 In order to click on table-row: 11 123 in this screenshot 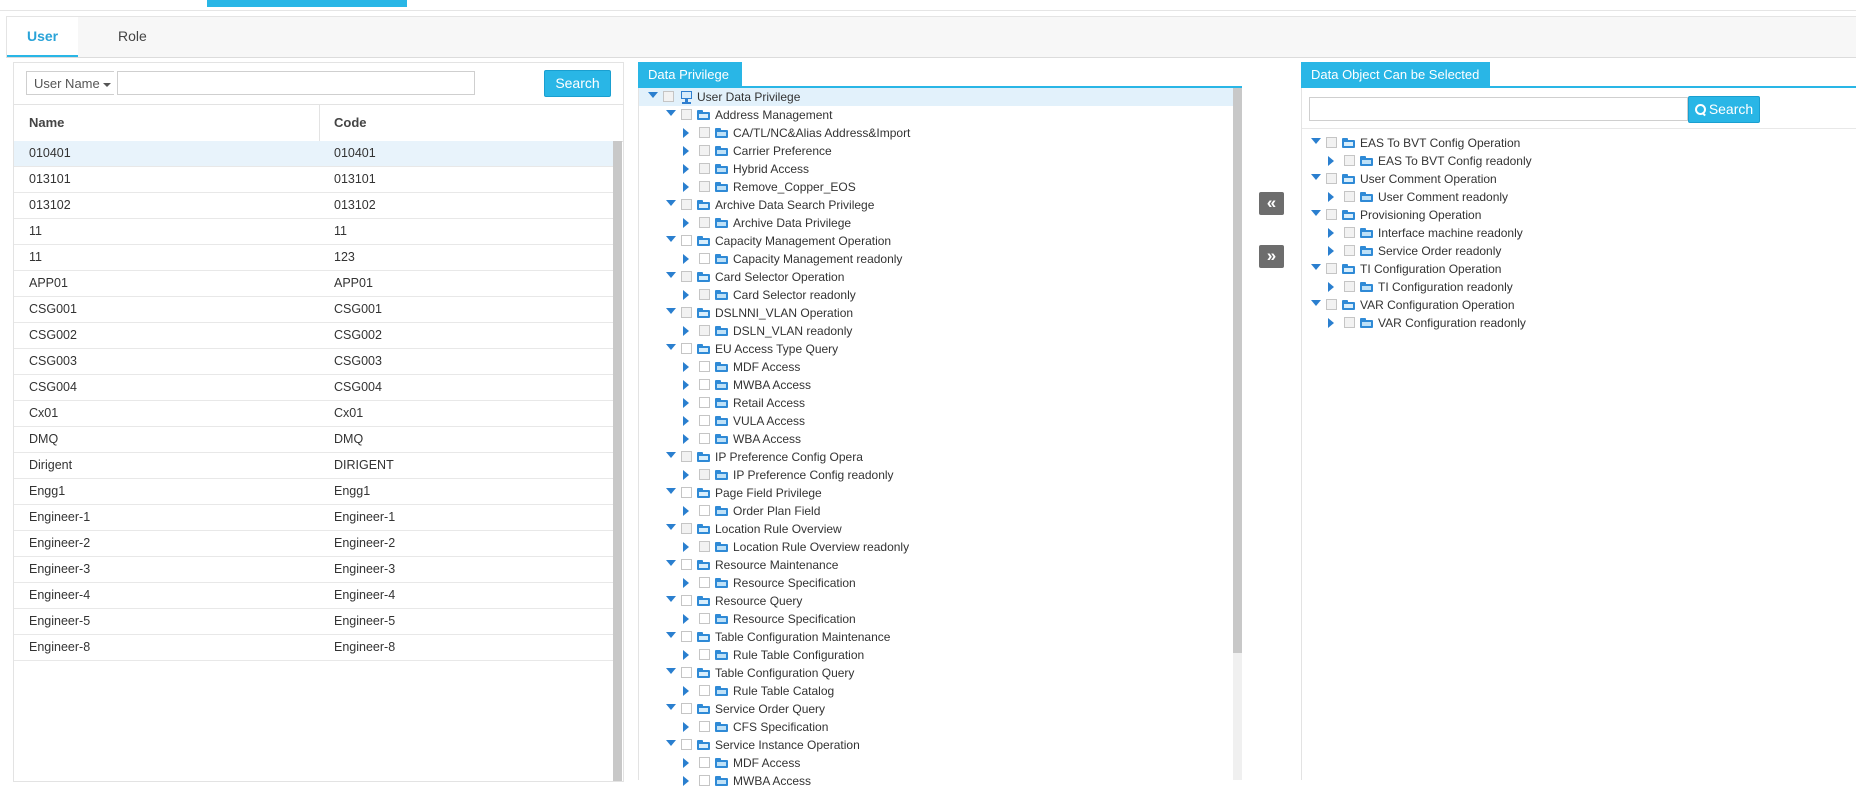, I will do `click(314, 258)`.